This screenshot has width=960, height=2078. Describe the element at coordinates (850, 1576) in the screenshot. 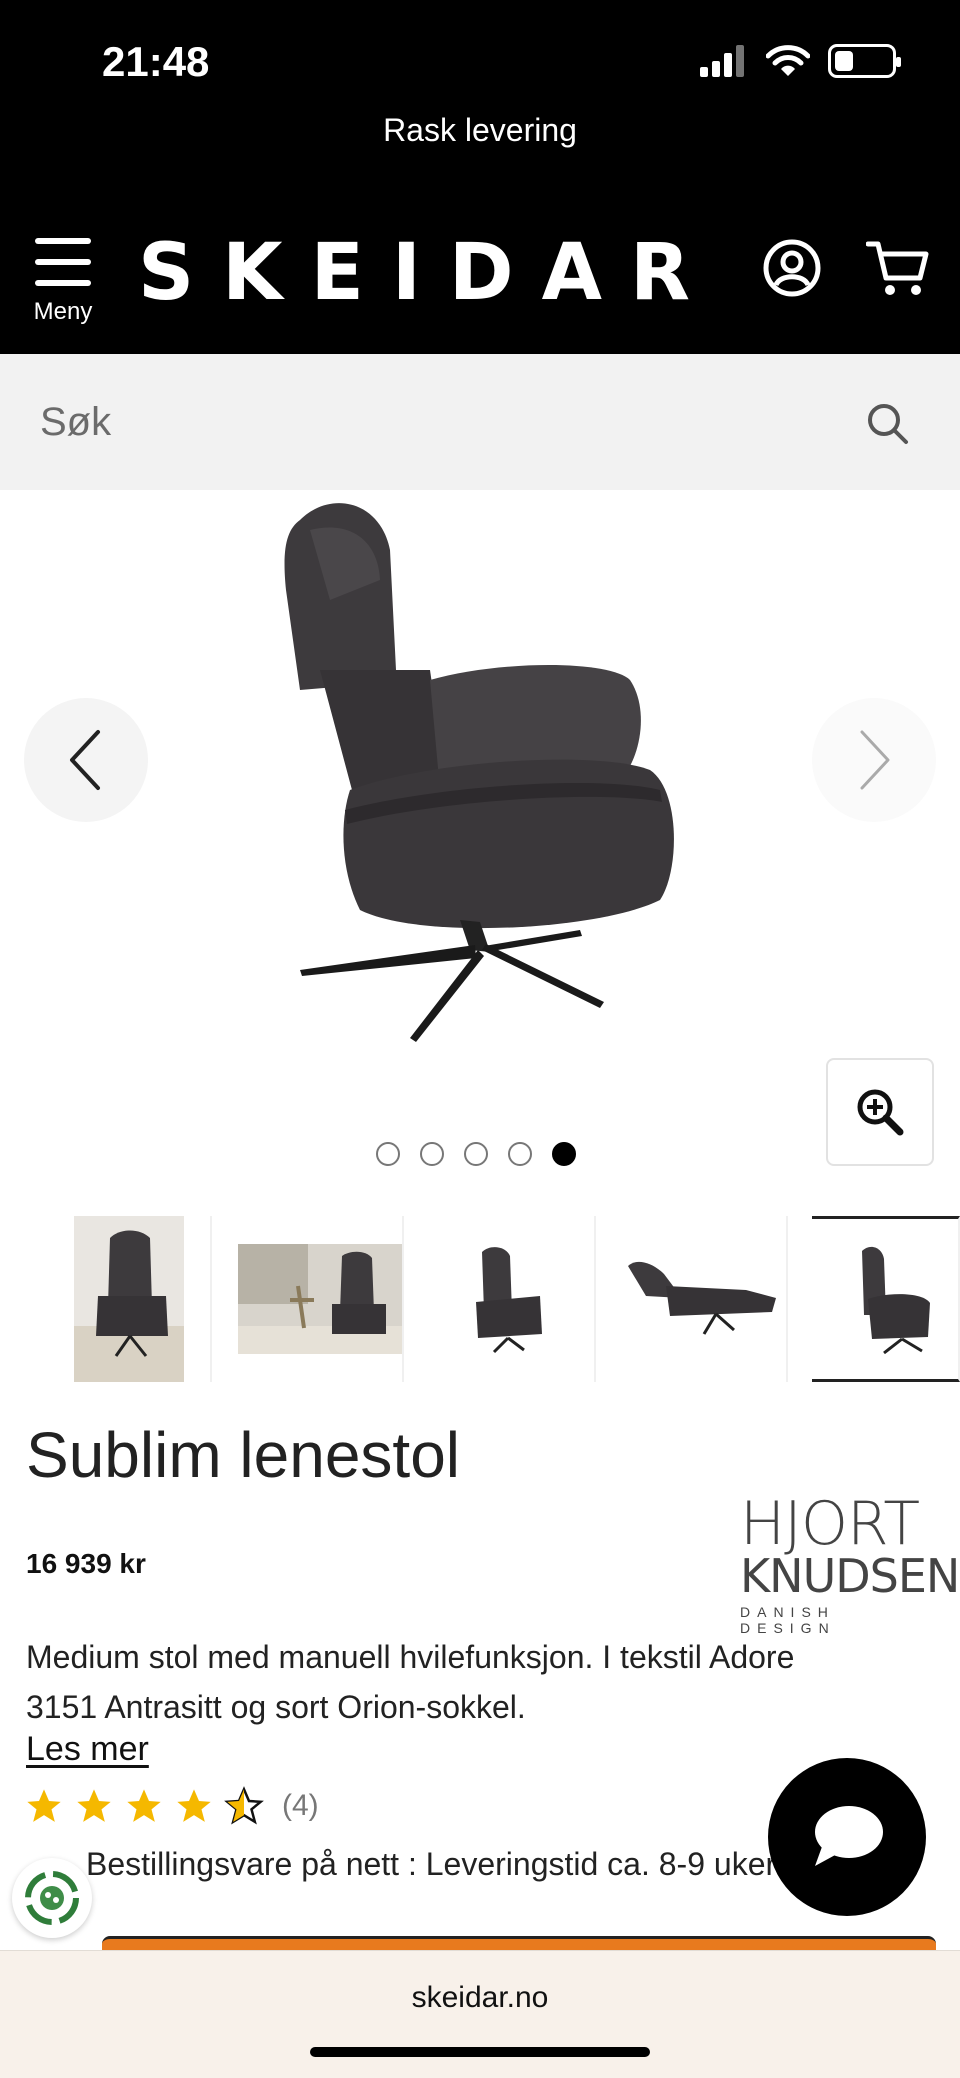

I see `brand-logo-line2: KNUDSEN` at that location.